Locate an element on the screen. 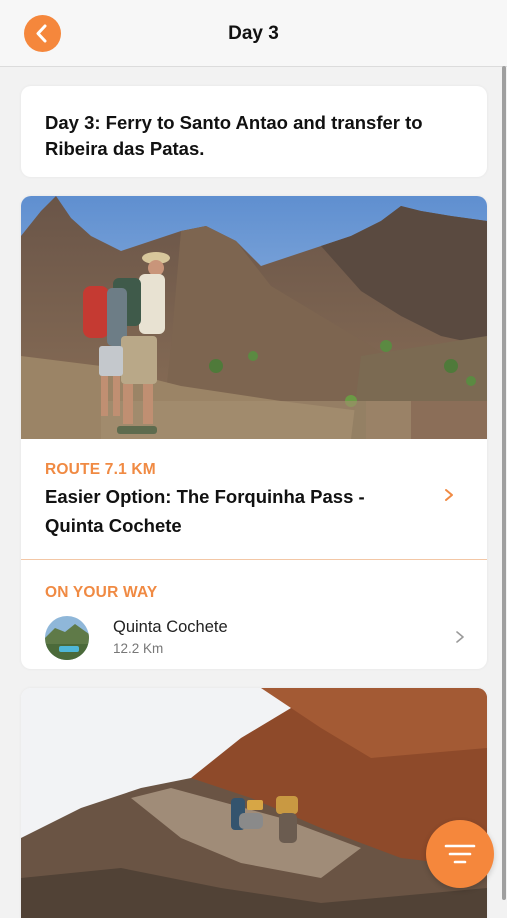 The width and height of the screenshot is (507, 918). route-distance-label: ROUTE 7.1 KM is located at coordinates (100, 469).